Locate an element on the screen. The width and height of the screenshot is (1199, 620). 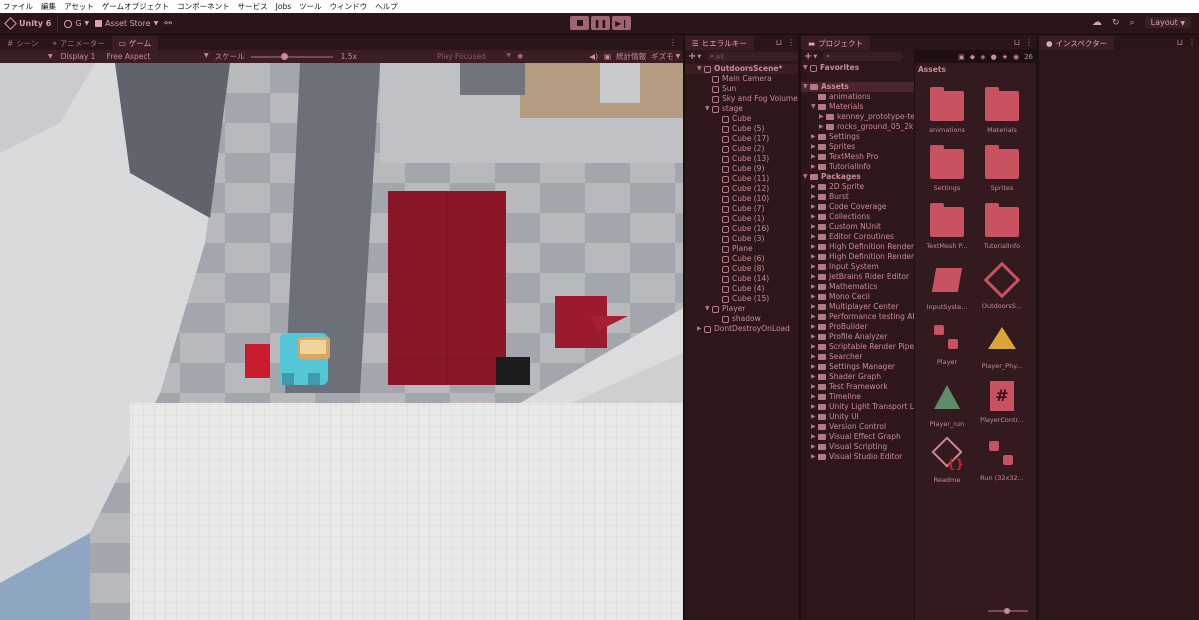
favorites-item: ▼ Favorites is located at coordinates (857, 68).